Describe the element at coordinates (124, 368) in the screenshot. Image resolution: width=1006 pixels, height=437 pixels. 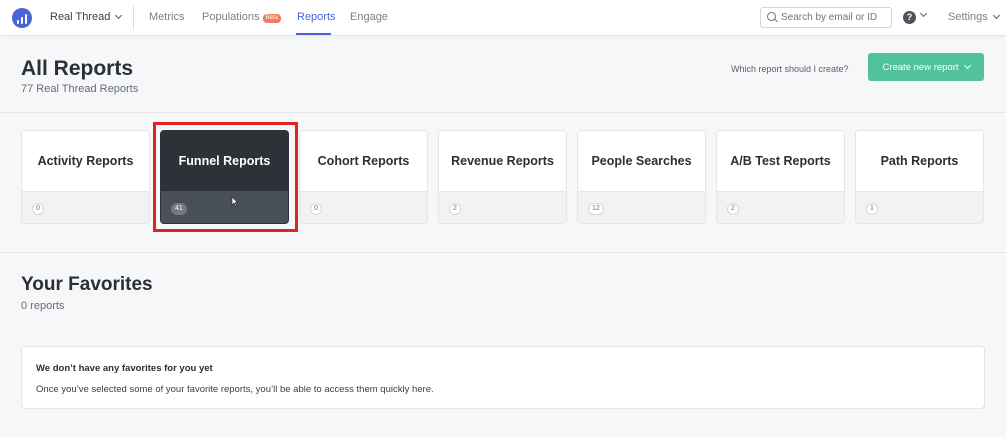
I see `empty-state-heading: We don’t have any favorites for you yet` at that location.